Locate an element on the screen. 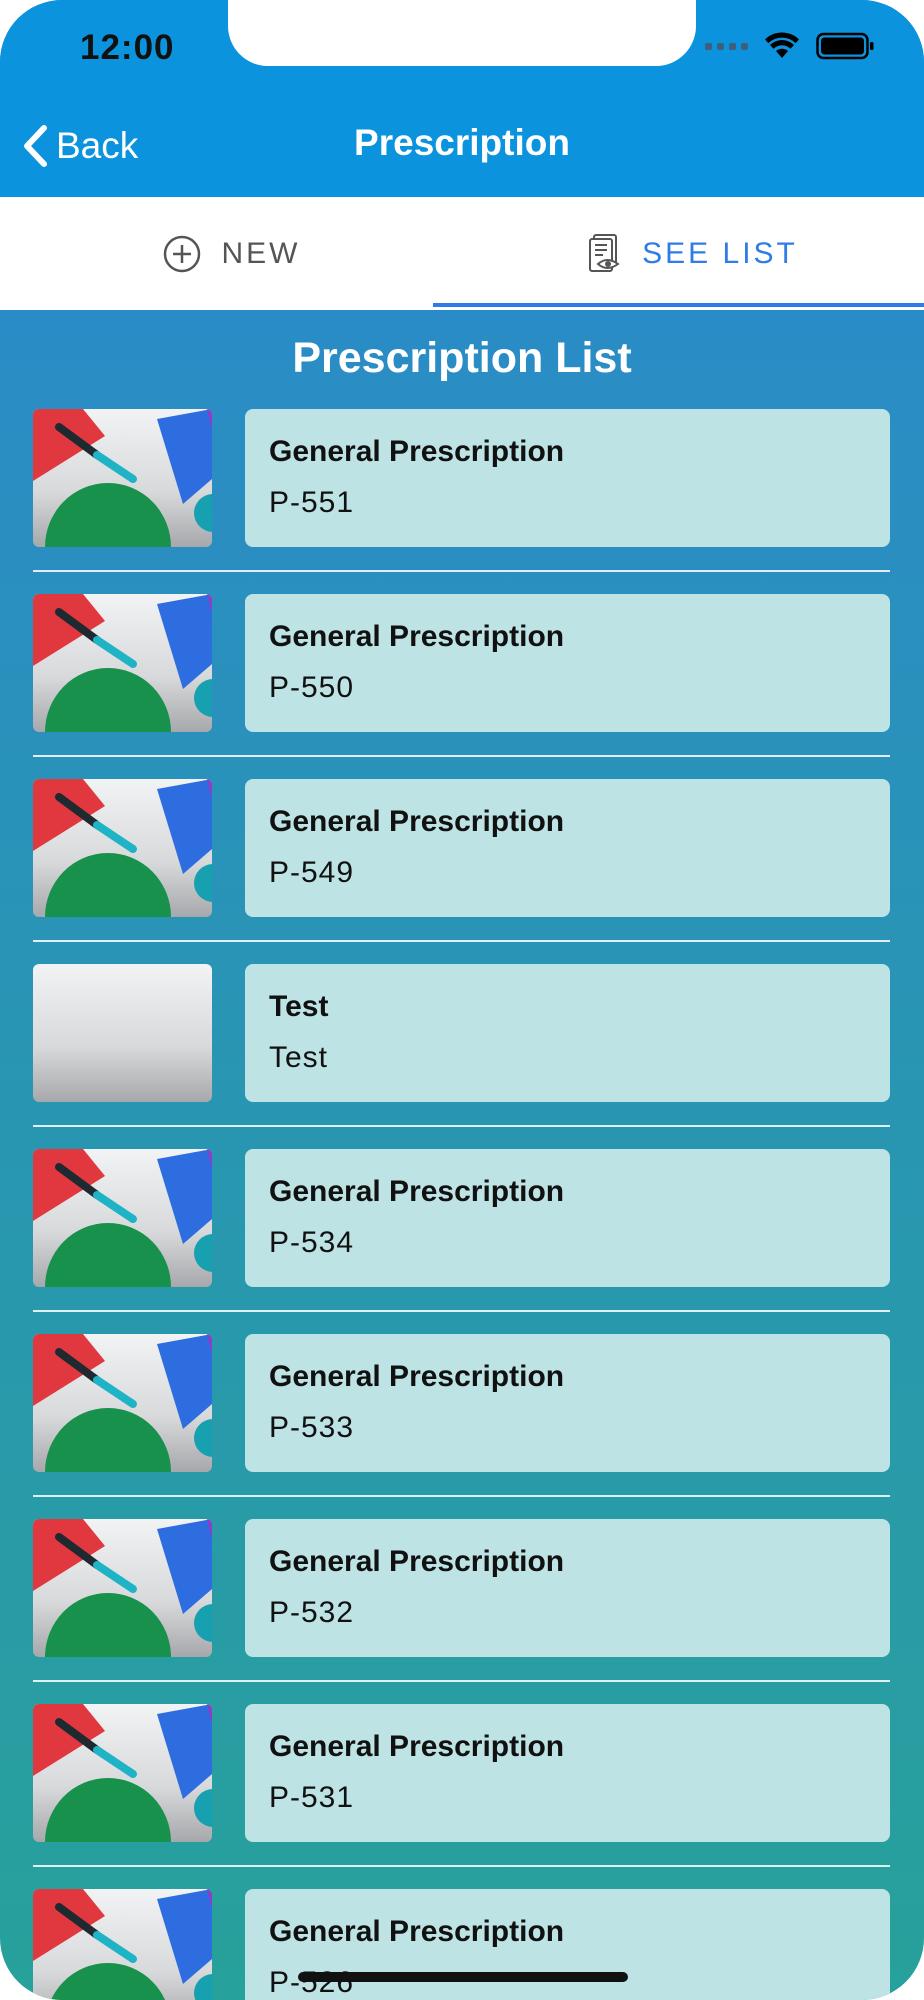 The width and height of the screenshot is (924, 2000). prescription-card: General Prescription P-534 is located at coordinates (567, 1218).